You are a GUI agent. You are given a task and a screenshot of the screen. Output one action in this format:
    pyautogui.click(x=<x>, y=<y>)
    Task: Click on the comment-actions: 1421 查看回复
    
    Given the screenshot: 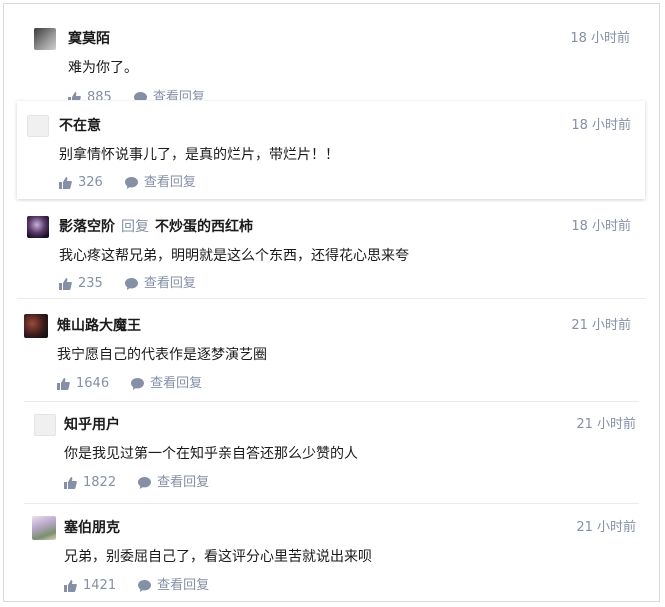 What is the action you would take?
    pyautogui.click(x=136, y=586)
    